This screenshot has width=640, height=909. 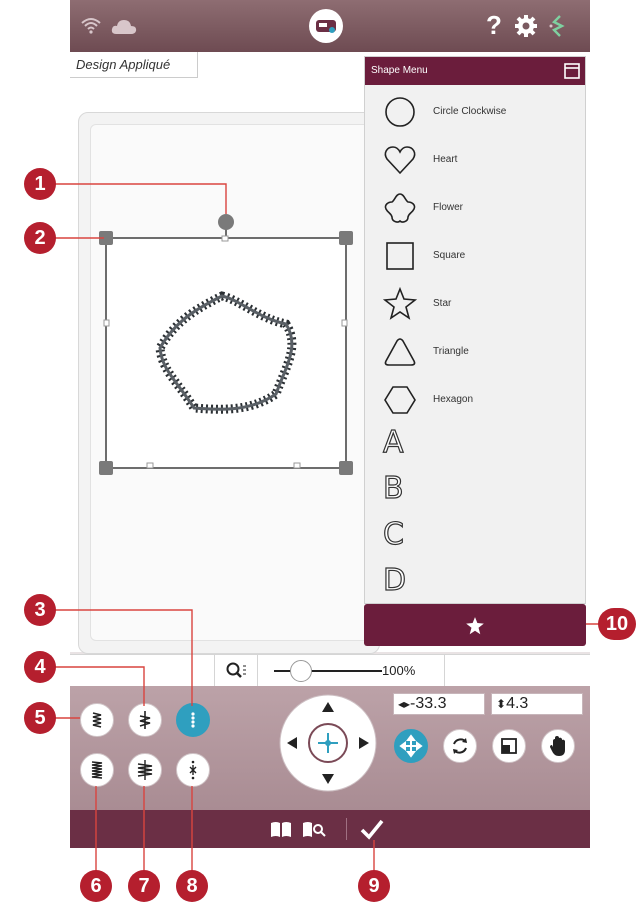 What do you see at coordinates (96, 886) in the screenshot?
I see `callout-6: 6` at bounding box center [96, 886].